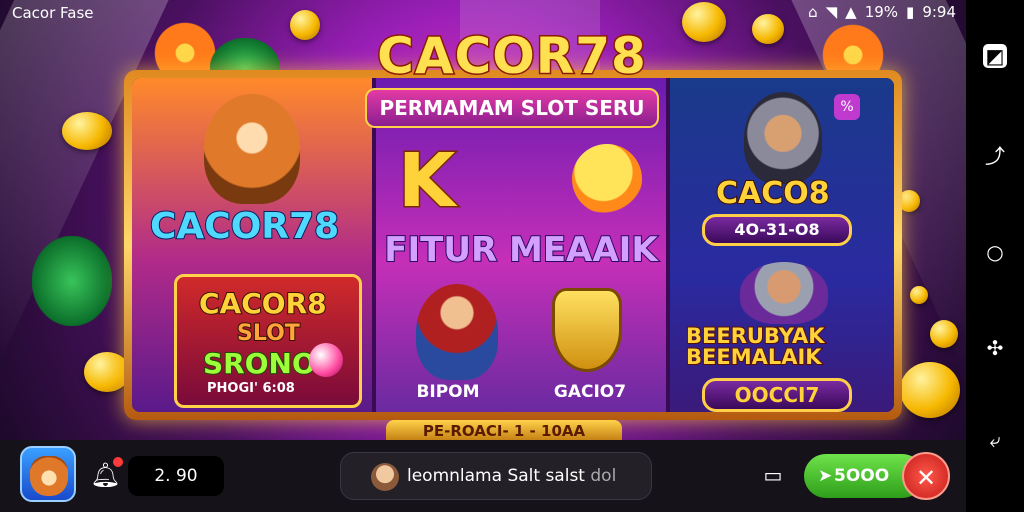 The width and height of the screenshot is (1024, 512). I want to click on home-button: ○, so click(995, 252).